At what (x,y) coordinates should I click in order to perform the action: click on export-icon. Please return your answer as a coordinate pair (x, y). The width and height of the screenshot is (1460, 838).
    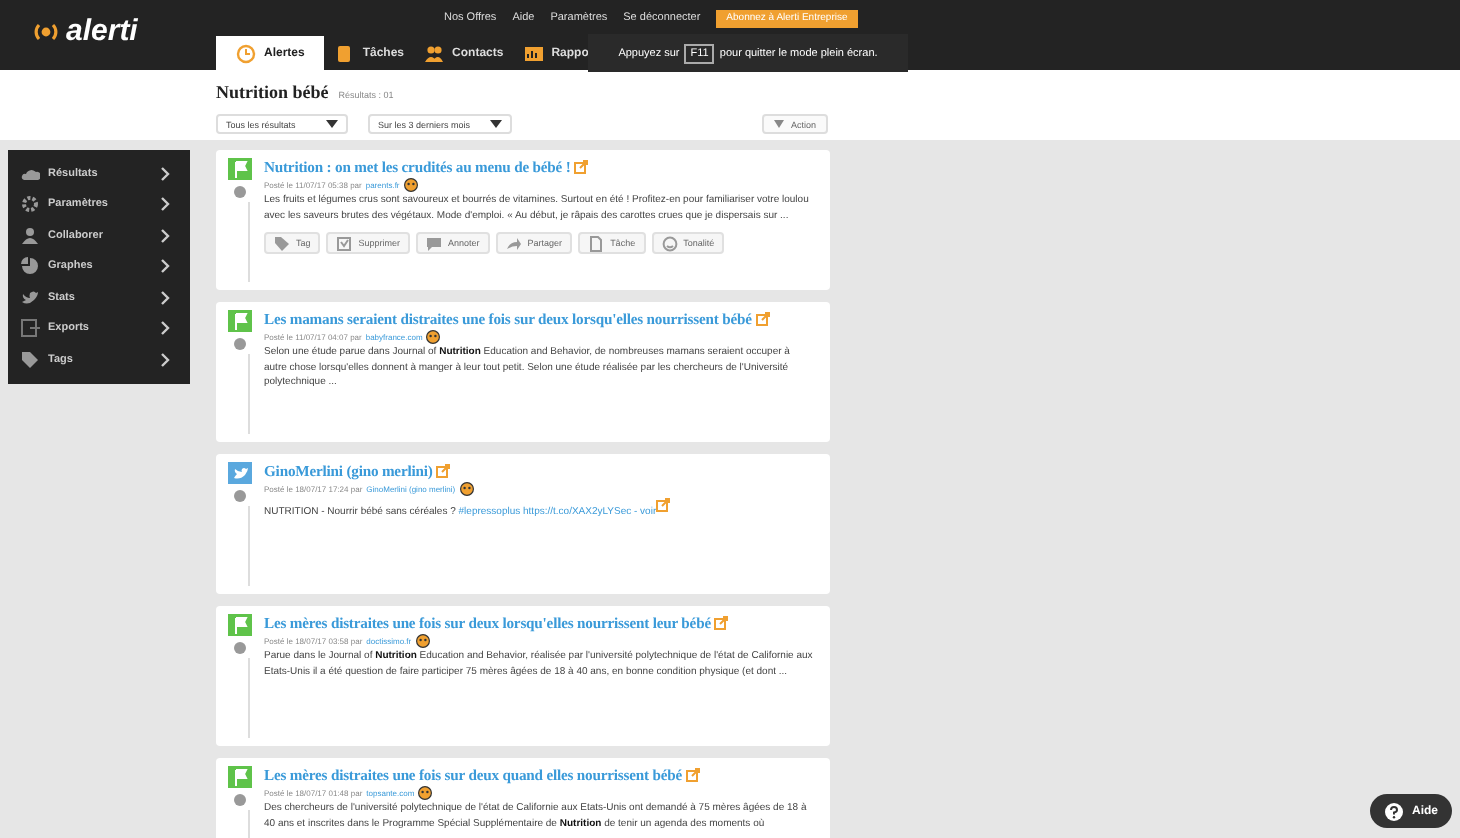
    Looking at the image, I should click on (30, 328).